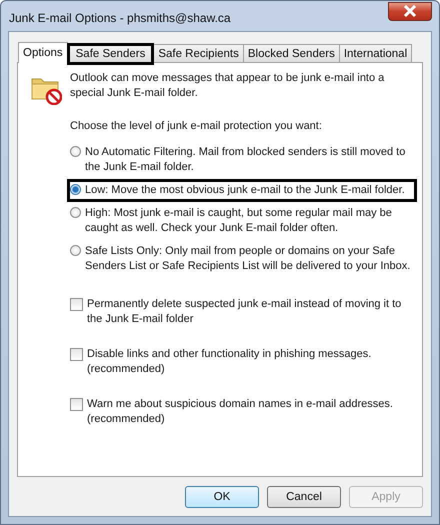 Image resolution: width=440 pixels, height=525 pixels. I want to click on radio-option: Low: Move the most obvious junk e-mail to the Junk E-mail folder., so click(242, 190).